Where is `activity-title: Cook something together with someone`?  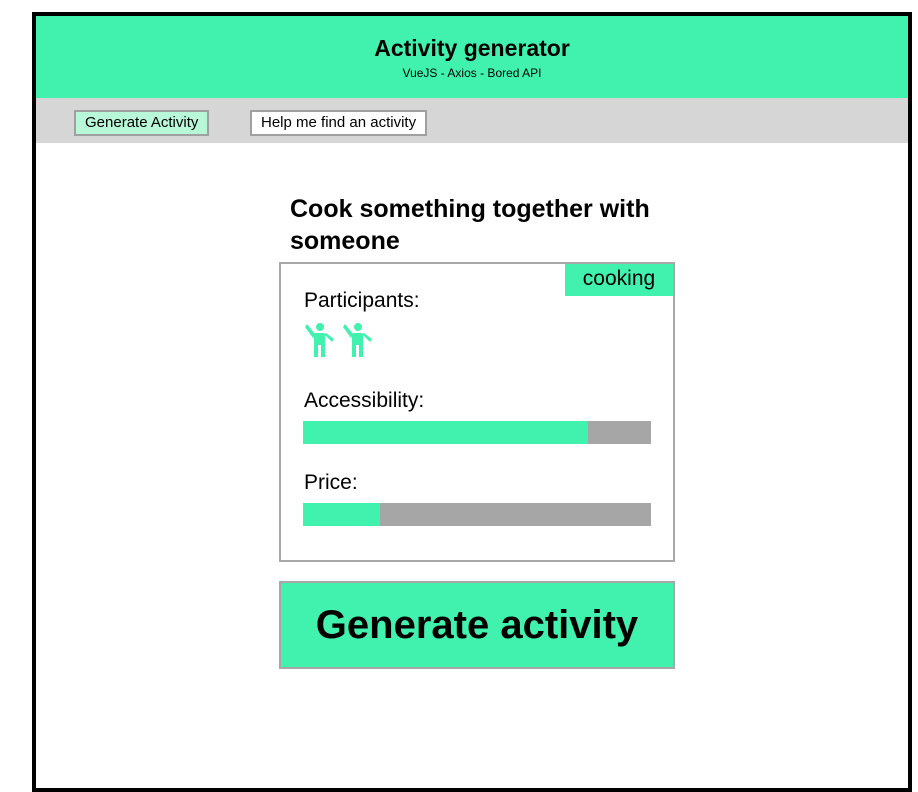 activity-title: Cook something together with someone is located at coordinates (470, 225).